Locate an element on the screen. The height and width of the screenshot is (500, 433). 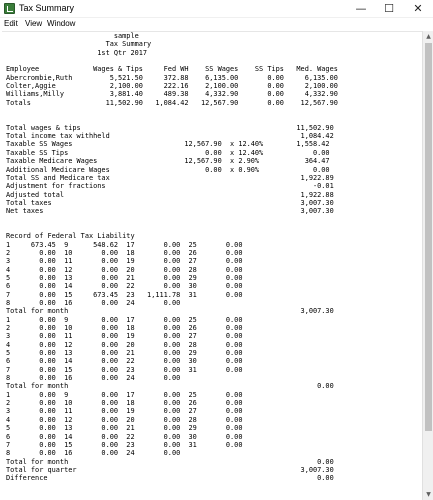
minimize-button: — is located at coordinates (361, 9).